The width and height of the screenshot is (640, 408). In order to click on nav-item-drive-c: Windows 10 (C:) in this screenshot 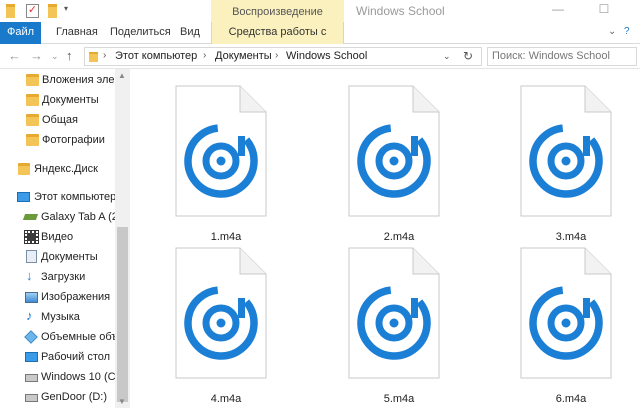, I will do `click(57, 378)`.